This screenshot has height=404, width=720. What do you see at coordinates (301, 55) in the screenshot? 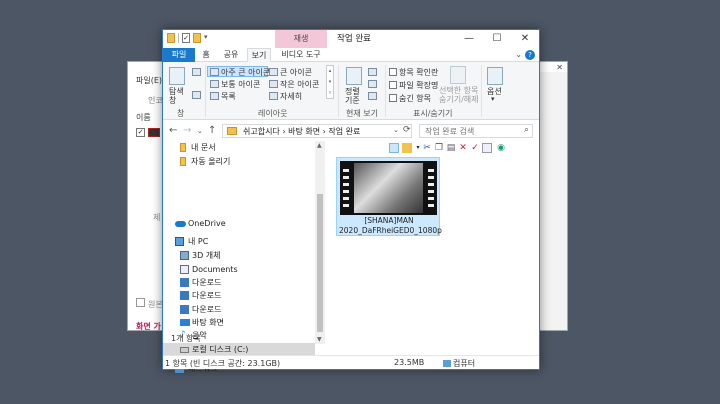
I see `tab-video-tools: 비디오 도구` at bounding box center [301, 55].